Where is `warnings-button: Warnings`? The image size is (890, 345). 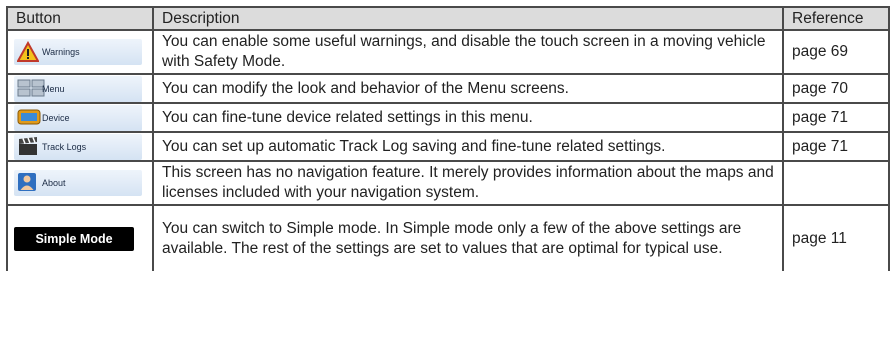 warnings-button: Warnings is located at coordinates (78, 52).